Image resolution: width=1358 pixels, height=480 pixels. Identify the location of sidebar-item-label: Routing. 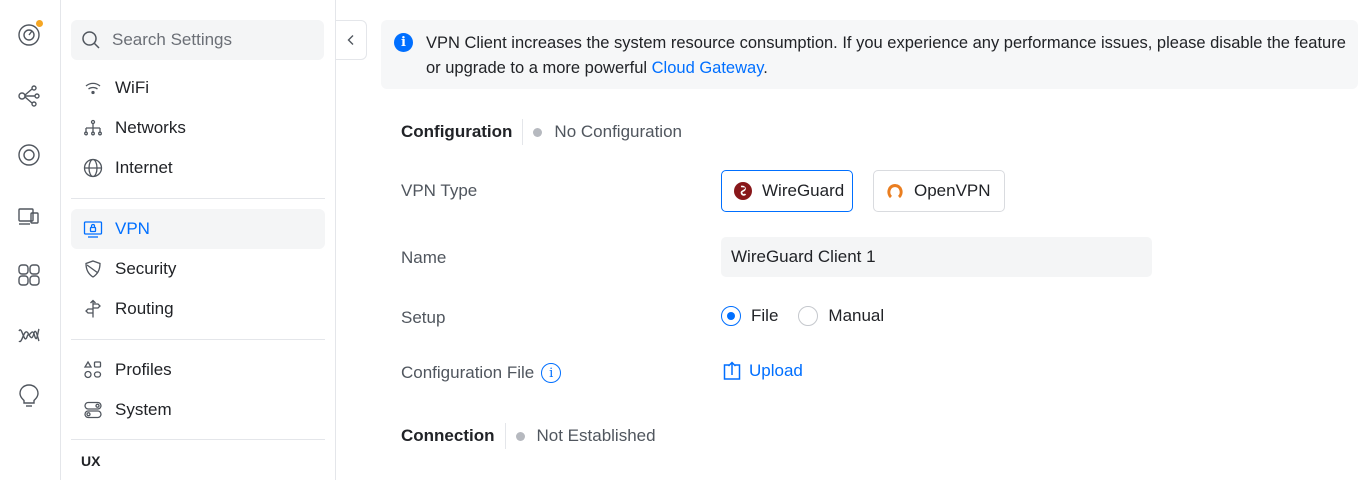
(144, 308).